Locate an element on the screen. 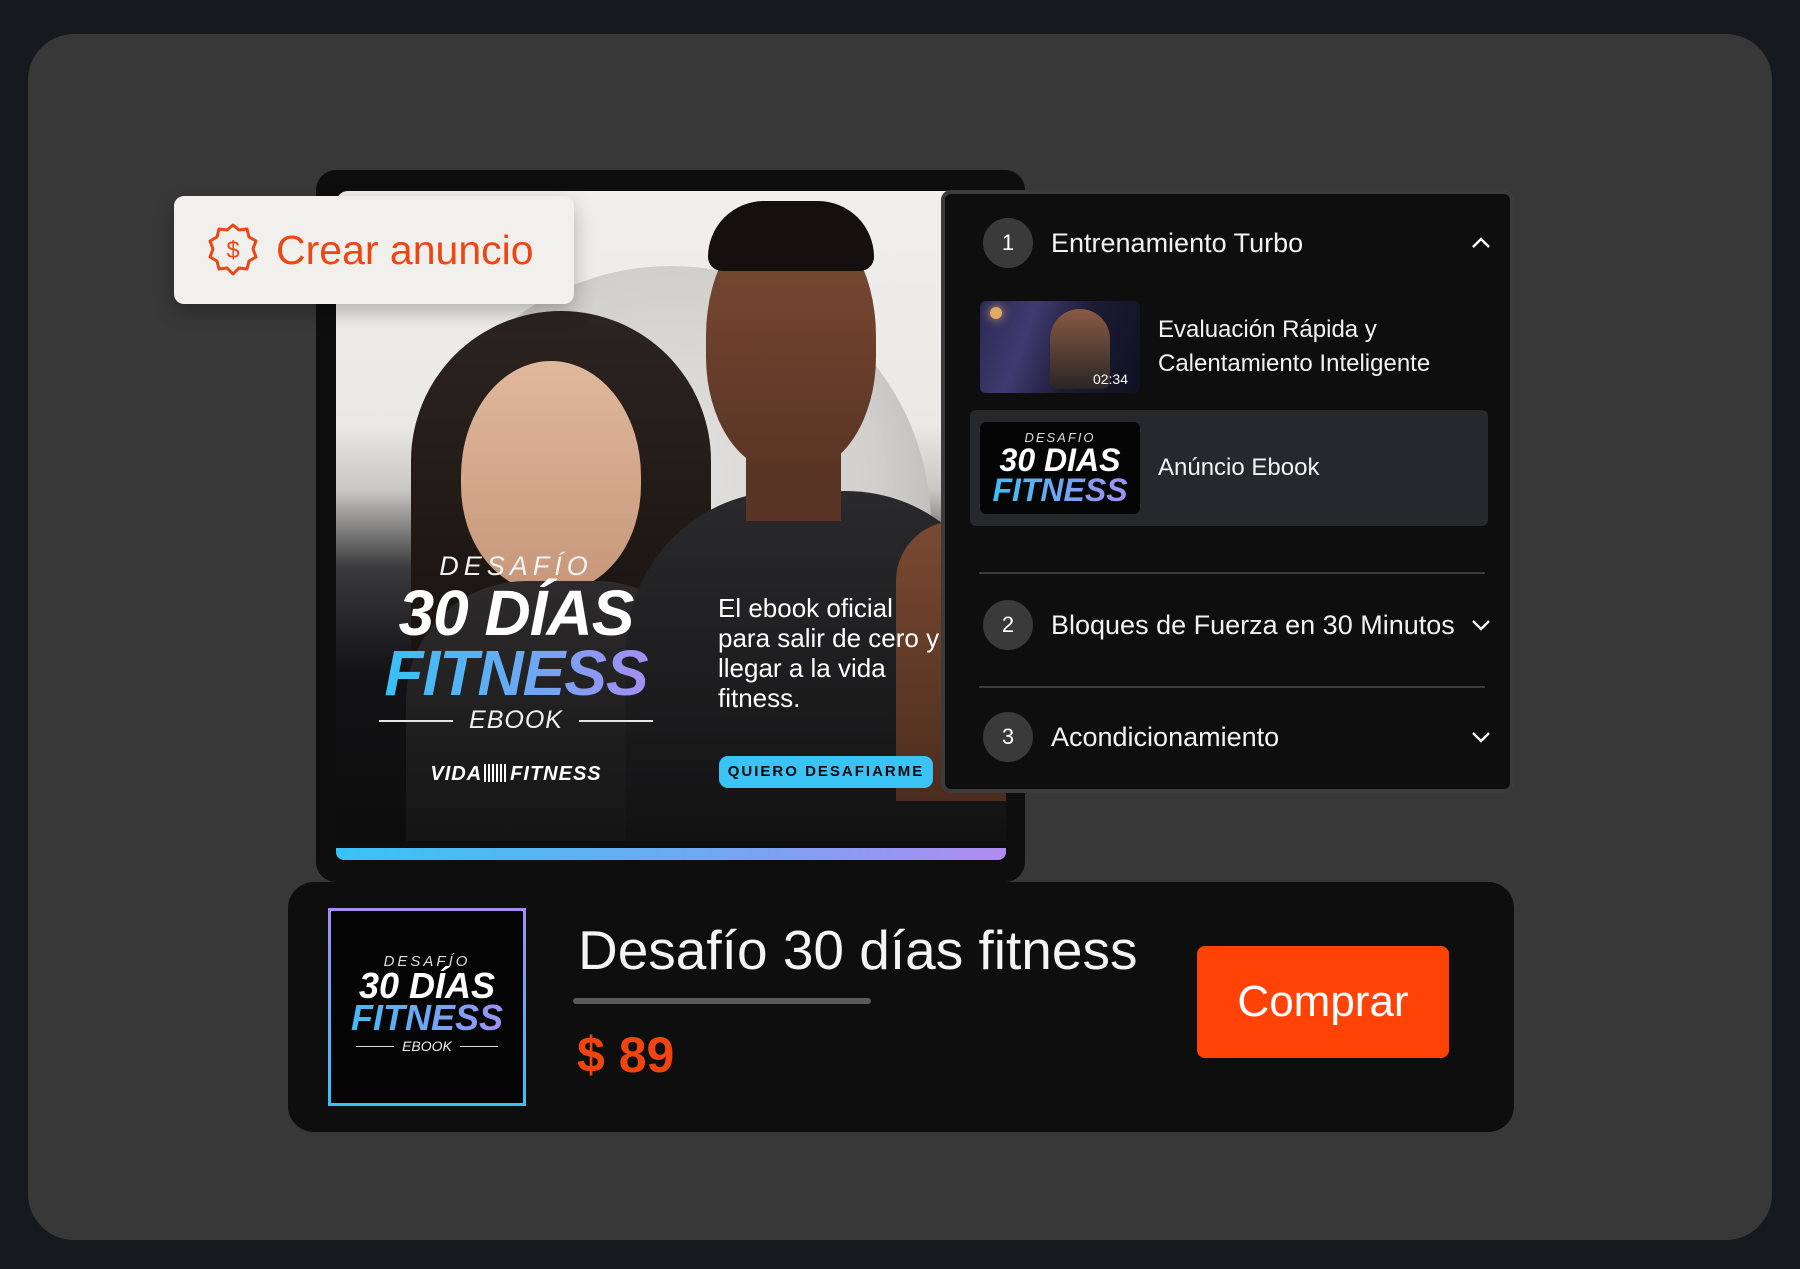 The image size is (1800, 1269). ad-ebook-row: EBOOK is located at coordinates (516, 720).